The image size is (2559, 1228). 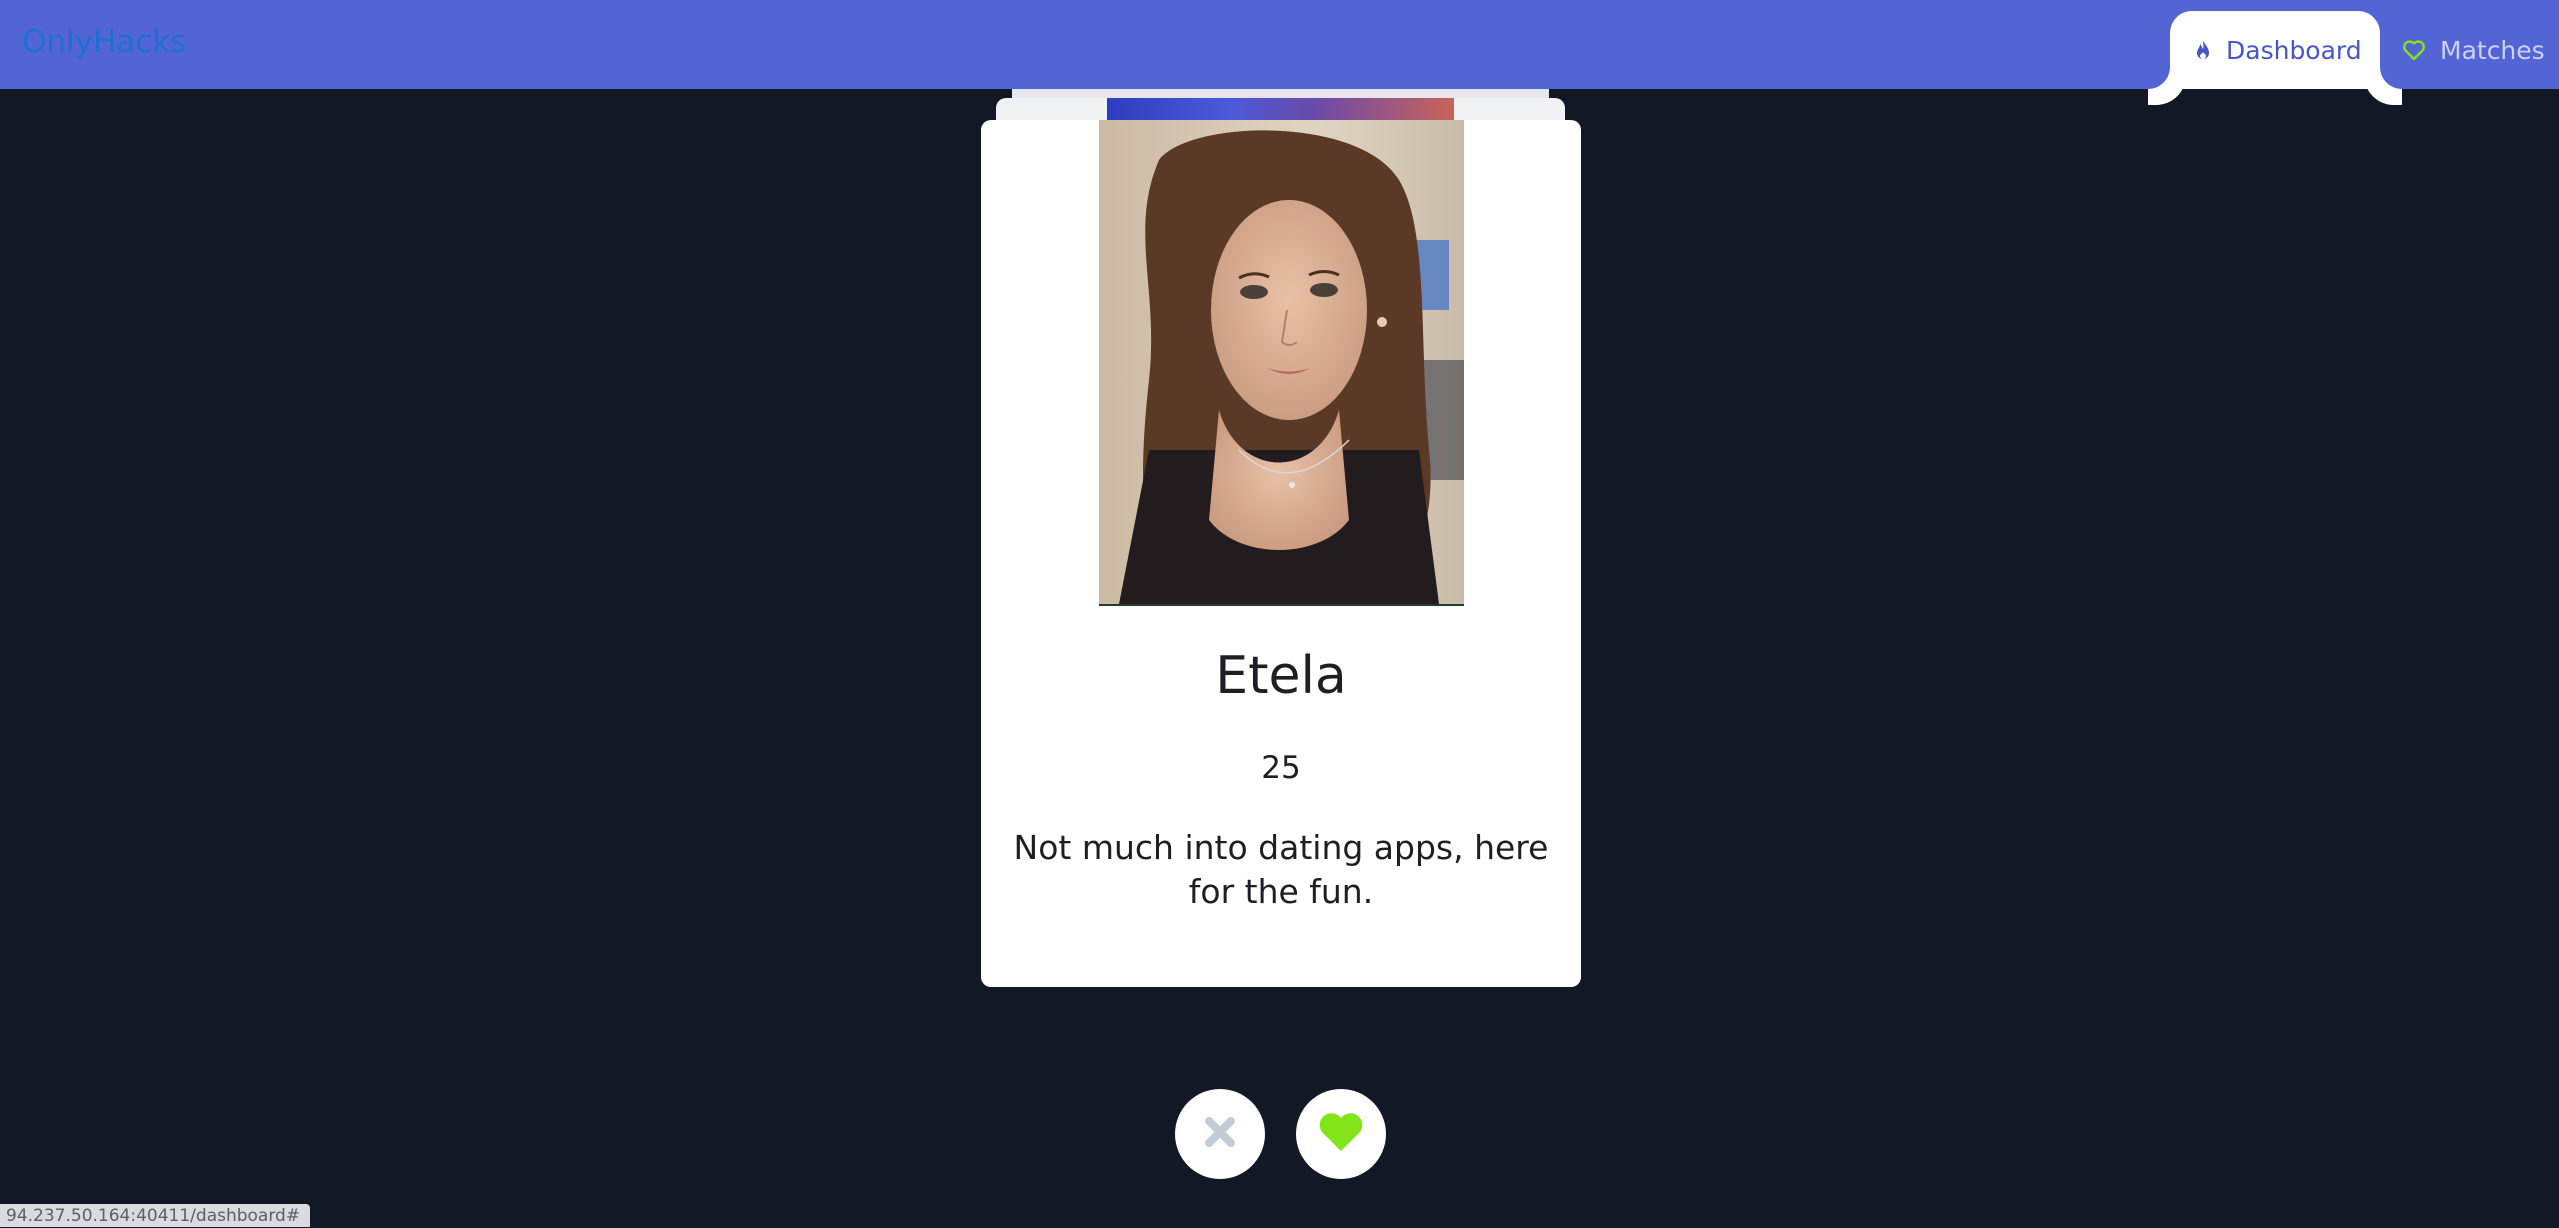 I want to click on dislike-button, so click(x=1220, y=1134).